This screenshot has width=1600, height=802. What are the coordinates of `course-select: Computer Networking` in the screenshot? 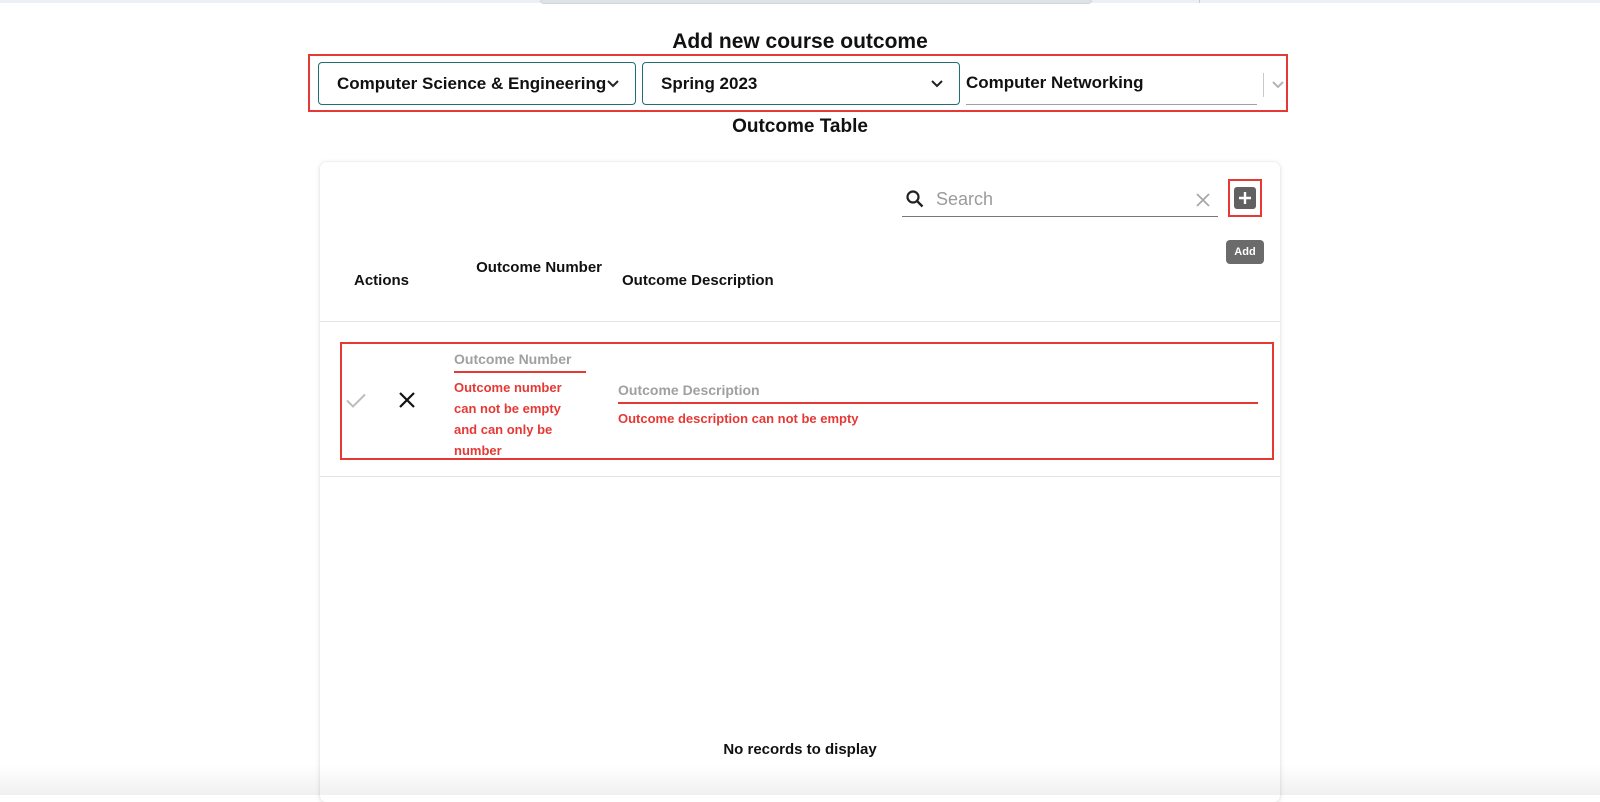 It's located at (1126, 83).